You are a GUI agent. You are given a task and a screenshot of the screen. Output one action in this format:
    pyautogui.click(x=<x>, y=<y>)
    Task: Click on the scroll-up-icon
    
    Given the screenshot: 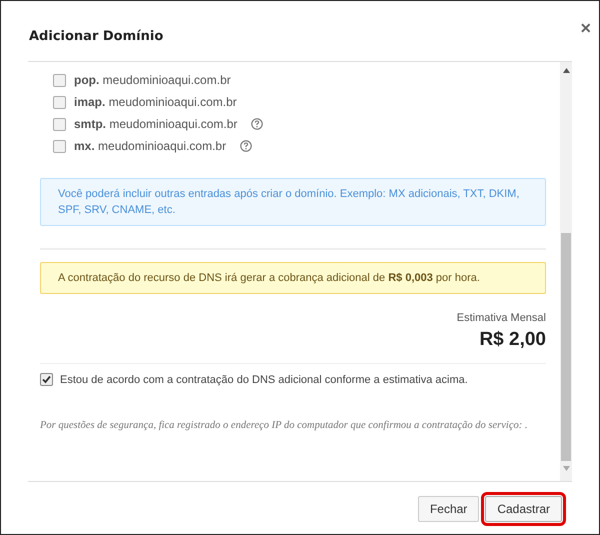 What is the action you would take?
    pyautogui.click(x=566, y=70)
    